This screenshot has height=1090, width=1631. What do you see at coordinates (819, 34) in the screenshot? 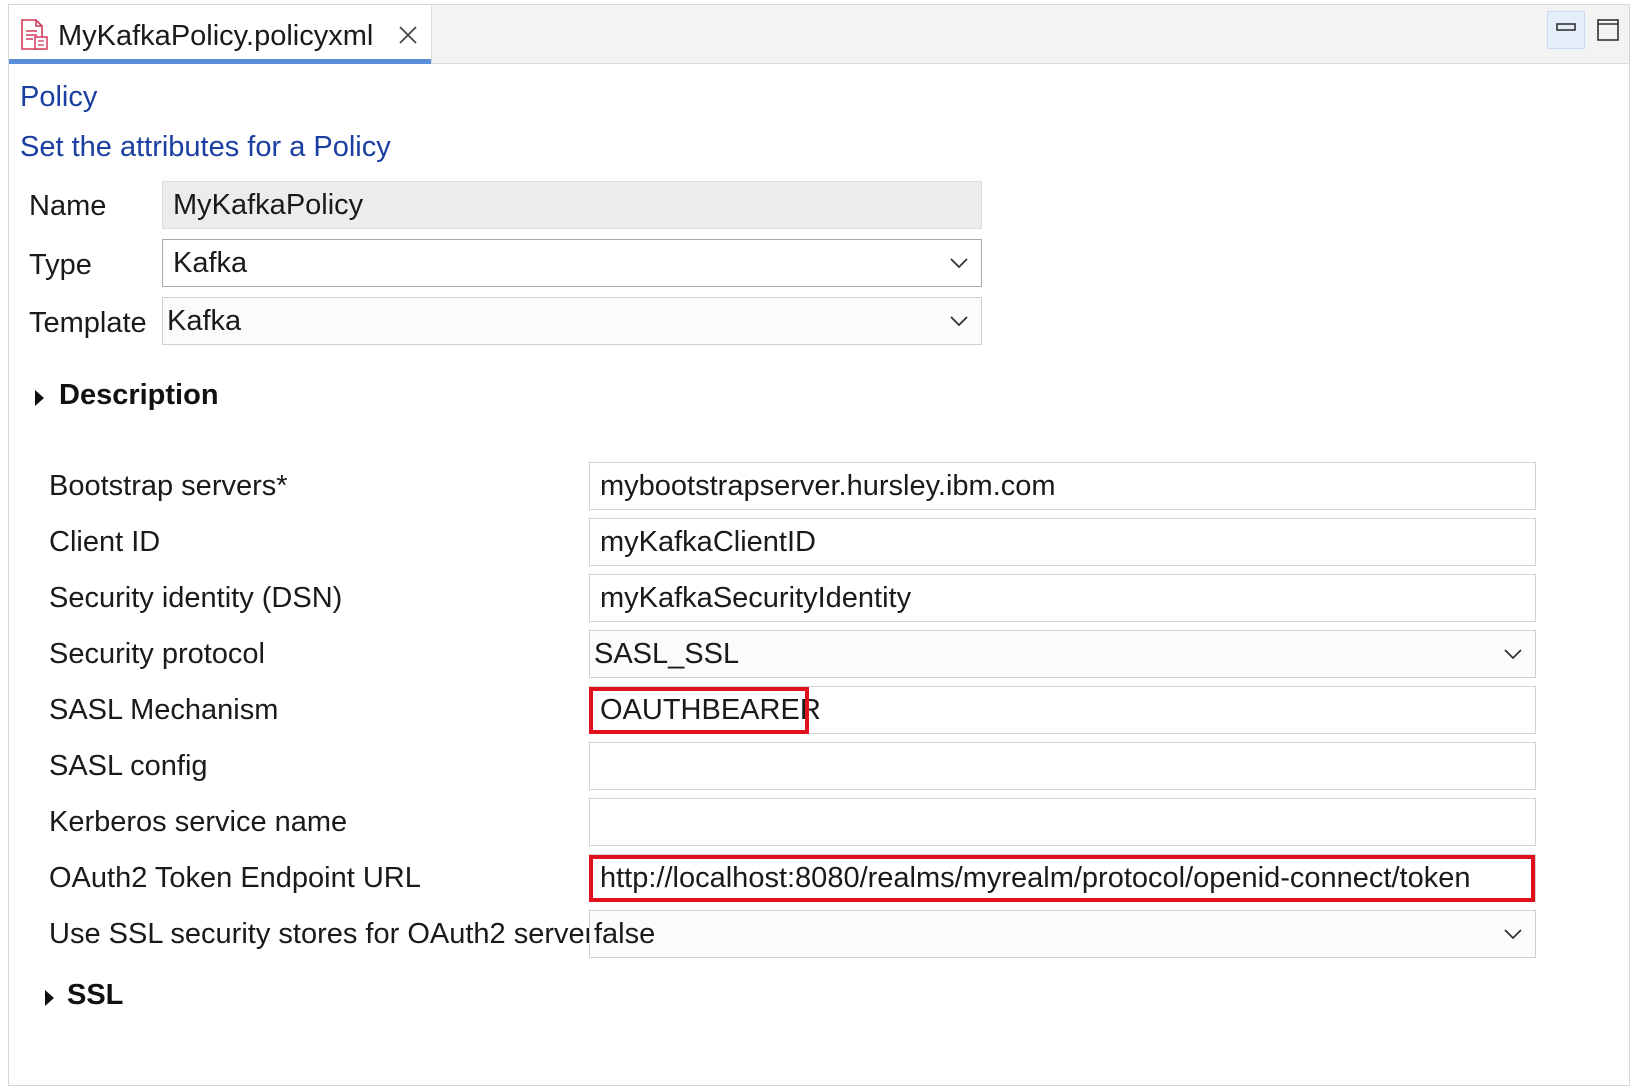
I see `editor-tab-bar: MyKafkaPolicy.policyxml` at bounding box center [819, 34].